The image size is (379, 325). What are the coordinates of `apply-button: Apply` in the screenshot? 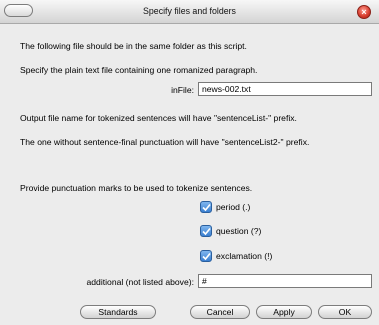 It's located at (284, 312).